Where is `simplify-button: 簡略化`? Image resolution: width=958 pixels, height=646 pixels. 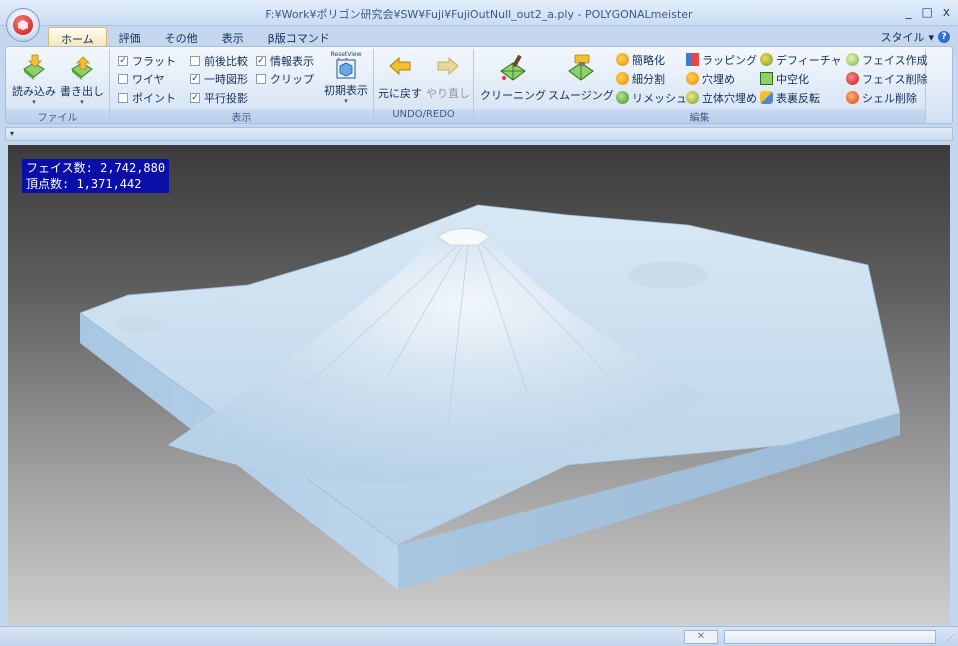 simplify-button: 簡略化 is located at coordinates (640, 59).